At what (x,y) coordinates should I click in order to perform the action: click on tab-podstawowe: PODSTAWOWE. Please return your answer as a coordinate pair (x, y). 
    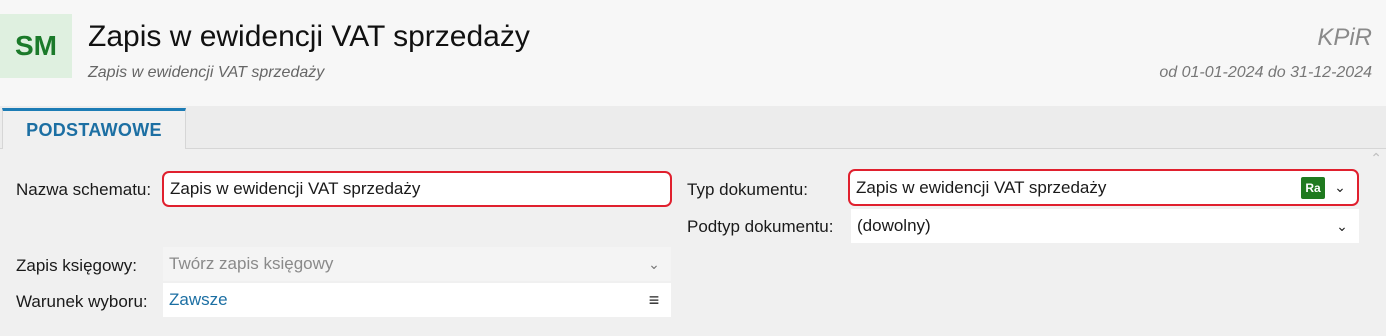
    Looking at the image, I should click on (94, 128).